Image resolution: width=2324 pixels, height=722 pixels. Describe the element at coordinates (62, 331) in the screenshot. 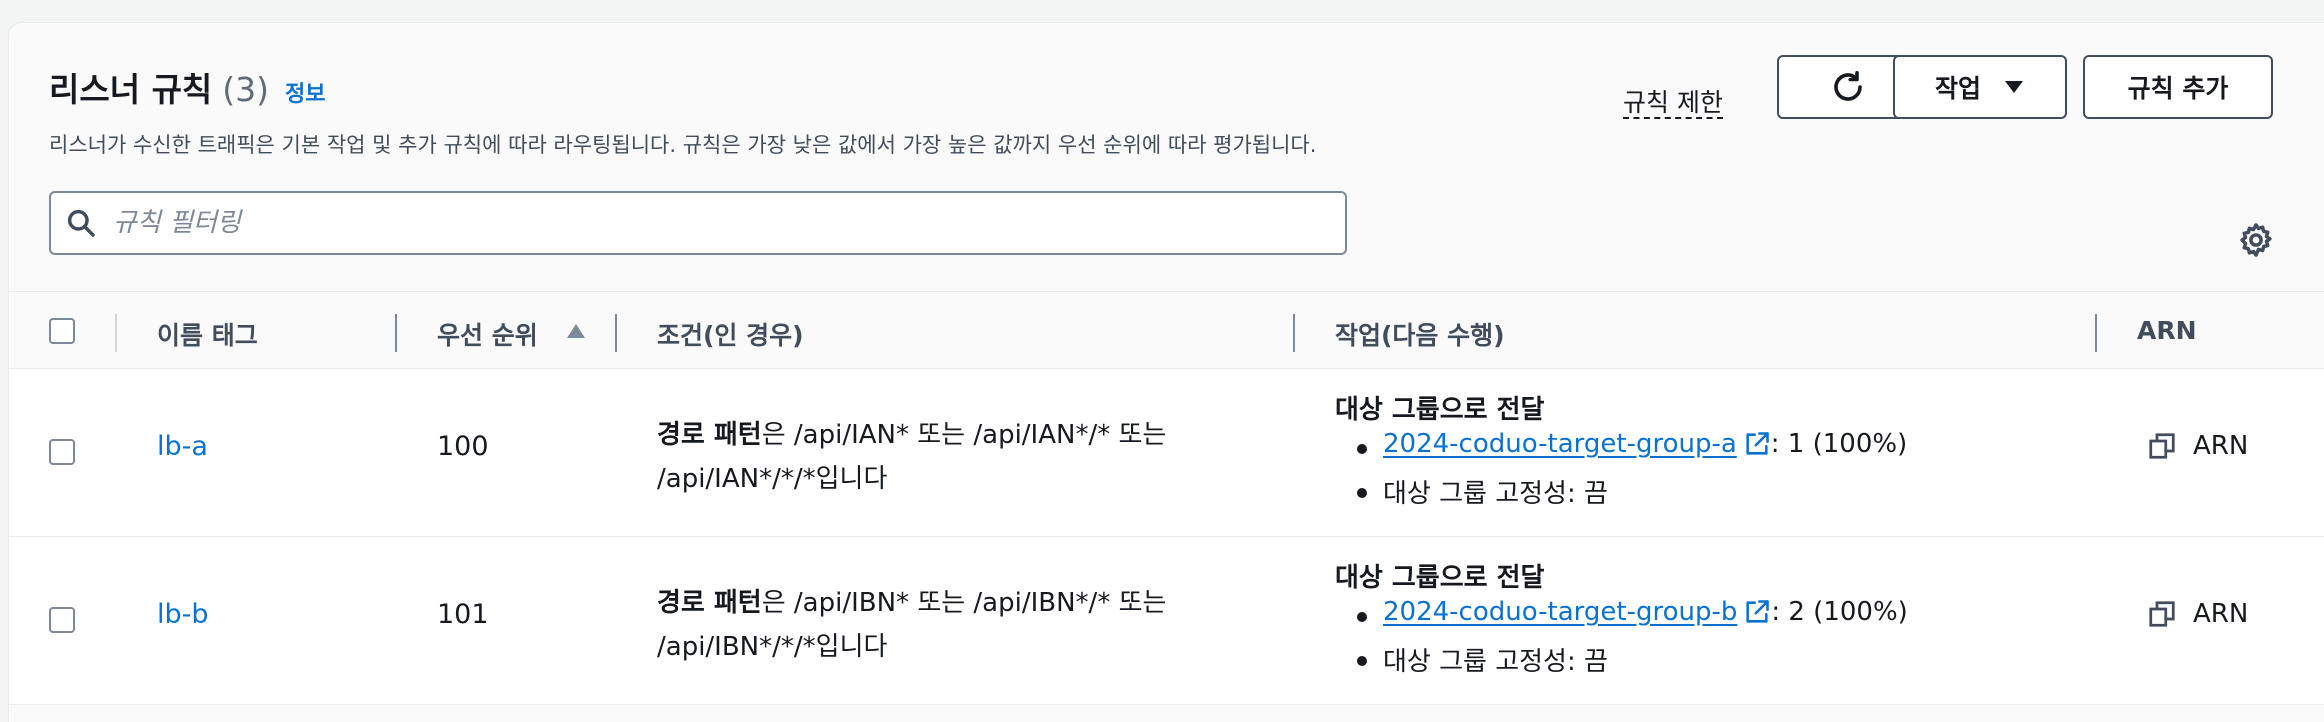

I see `select-all-checkbox` at that location.